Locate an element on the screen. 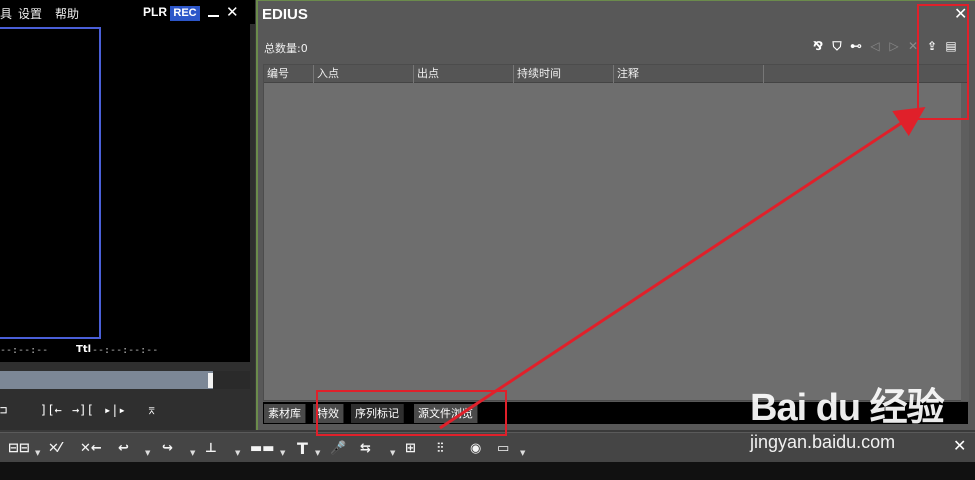 This screenshot has height=480, width=975. watermark-logo: Bai du 经验 is located at coordinates (847, 408).